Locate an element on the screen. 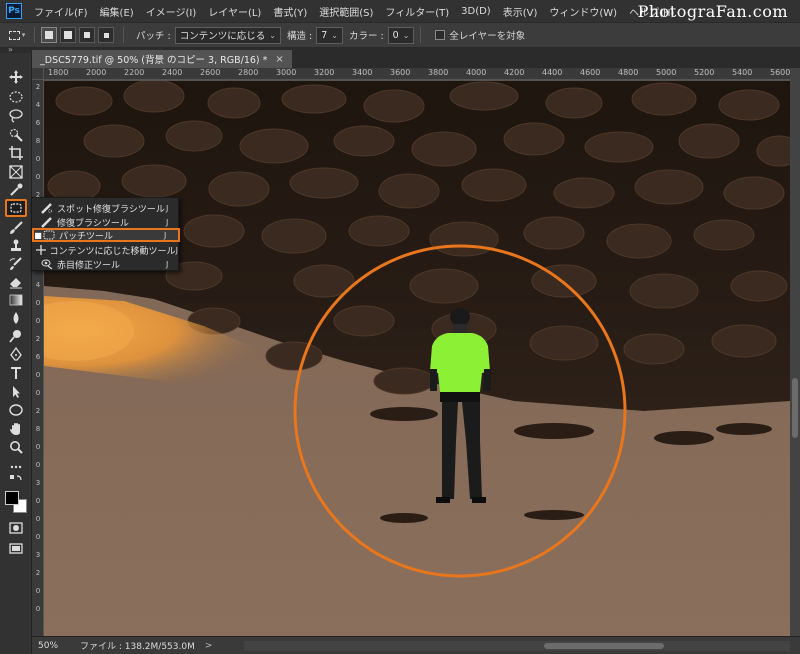 This screenshot has width=800, height=654. marquee-tool is located at coordinates (16, 97).